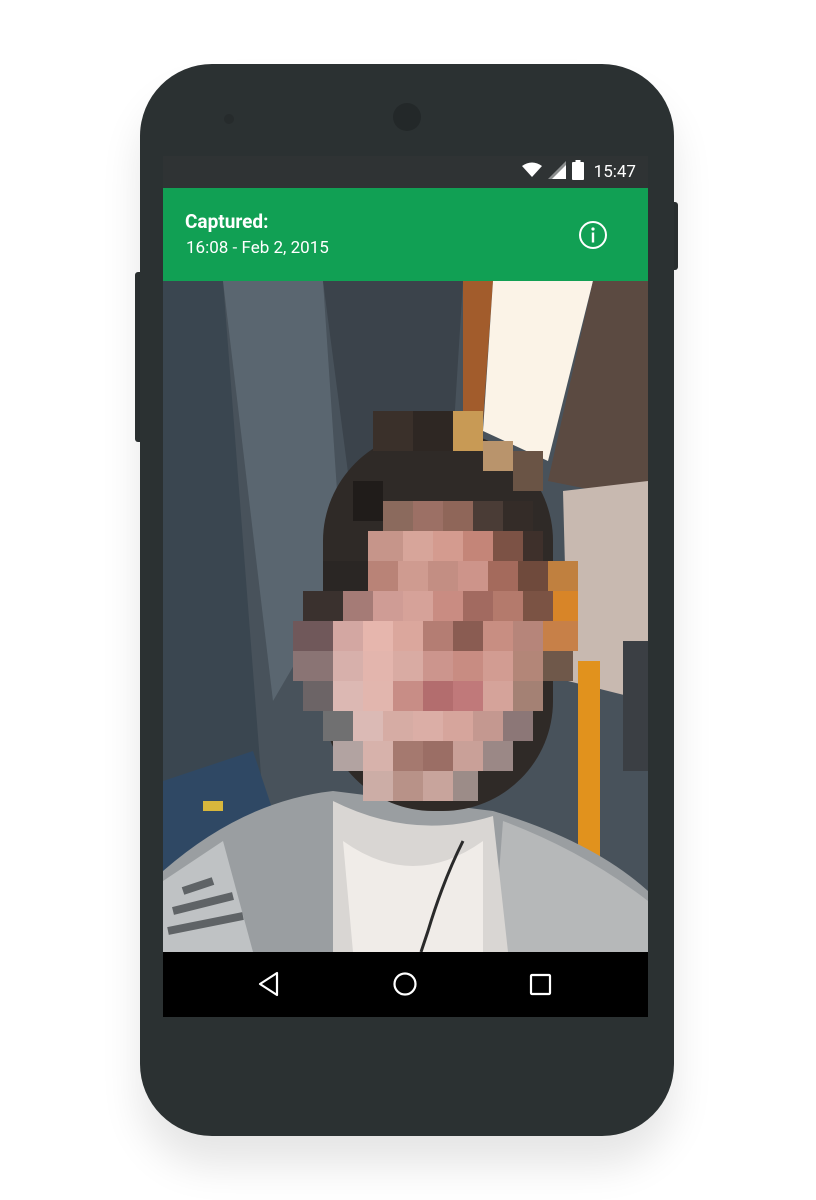 The height and width of the screenshot is (1200, 816). Describe the element at coordinates (407, 117) in the screenshot. I see `earpiece-speaker` at that location.